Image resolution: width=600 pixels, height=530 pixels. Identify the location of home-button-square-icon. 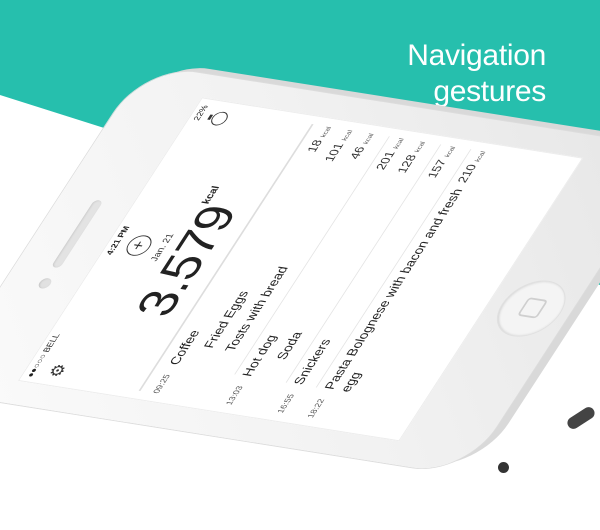
(532, 308).